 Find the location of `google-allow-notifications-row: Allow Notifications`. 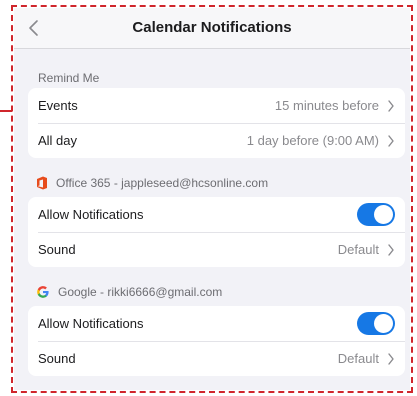

google-allow-notifications-row: Allow Notifications is located at coordinates (216, 323).